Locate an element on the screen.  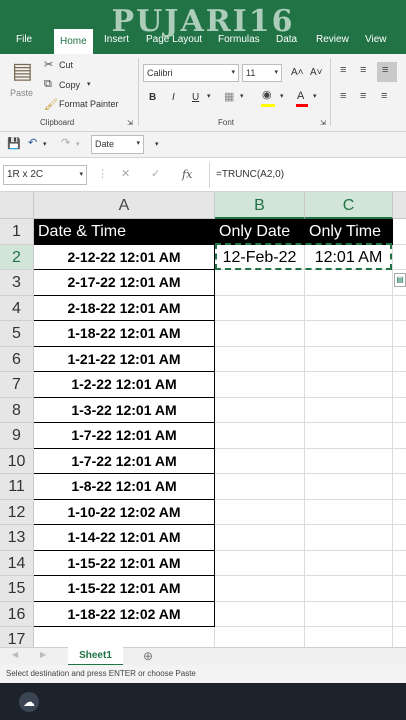
bold-button: B is located at coordinates (152, 97).